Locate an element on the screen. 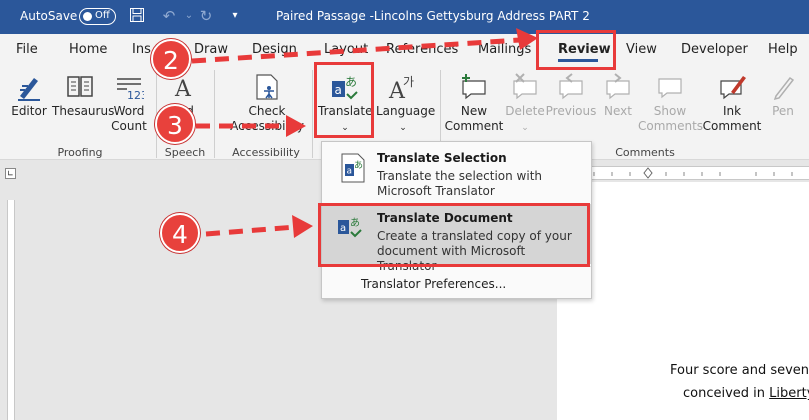 The height and width of the screenshot is (420, 809). step-3-badge: 3 is located at coordinates (175, 124).